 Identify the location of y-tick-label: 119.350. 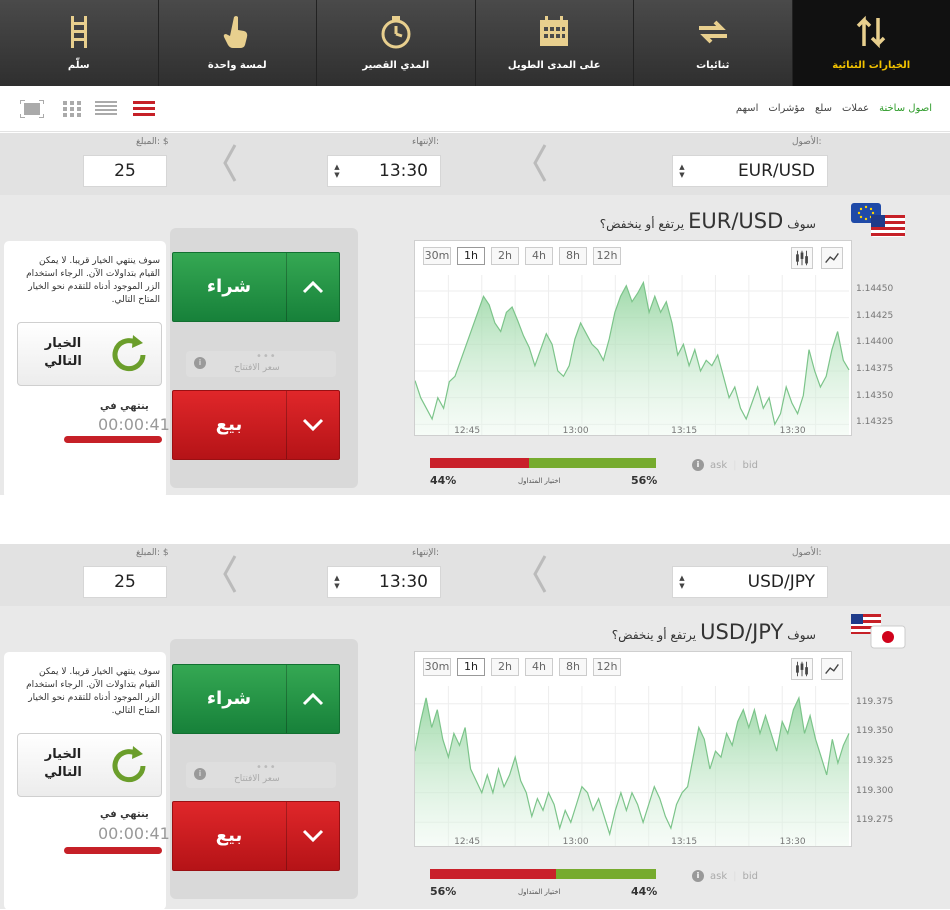
(874, 731).